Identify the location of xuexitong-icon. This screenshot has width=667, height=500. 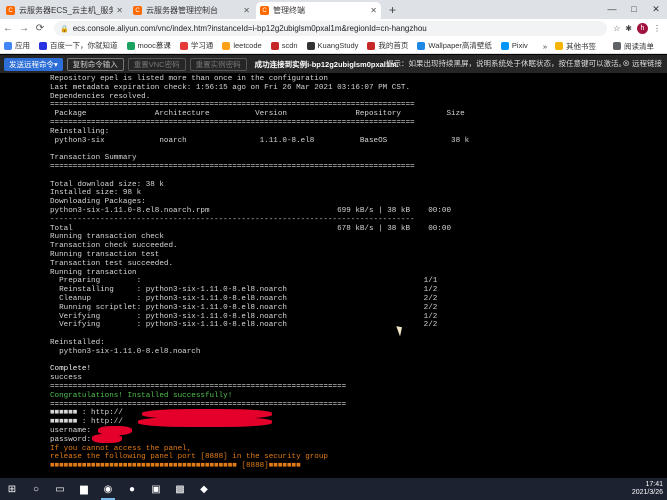
(183, 45).